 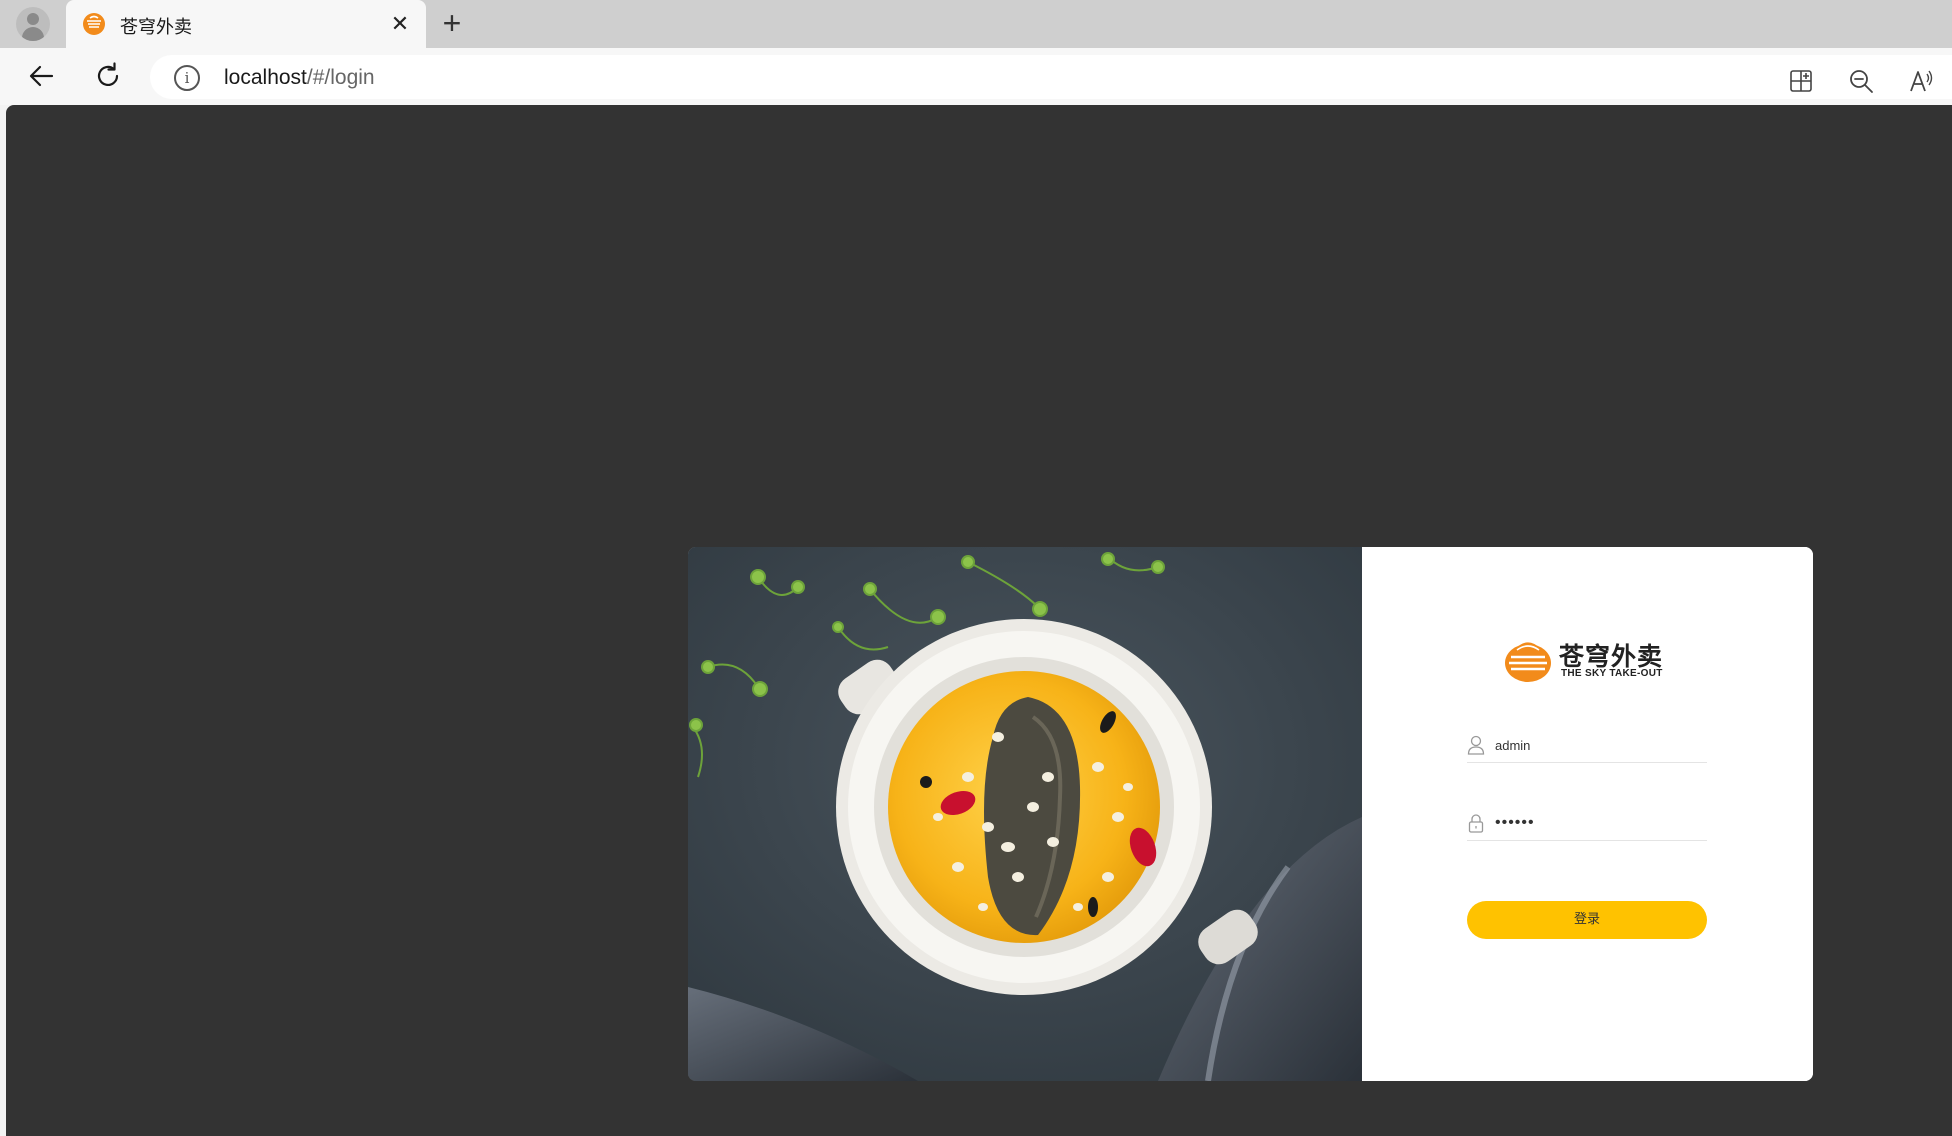 I want to click on url-path: /#/login, so click(x=340, y=77).